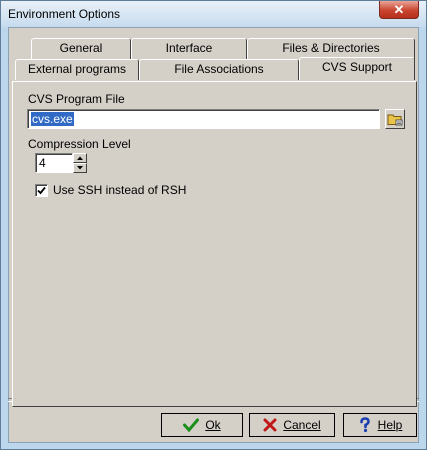  I want to click on tab-file-associations: File Associations, so click(219, 69).